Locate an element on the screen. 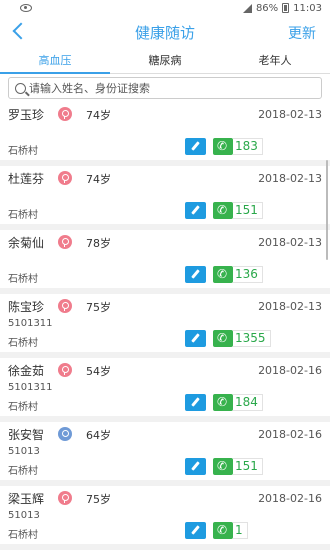 Image resolution: width=330 pixels, height=550 pixels. status-right: 86% 11:03 is located at coordinates (282, 8).